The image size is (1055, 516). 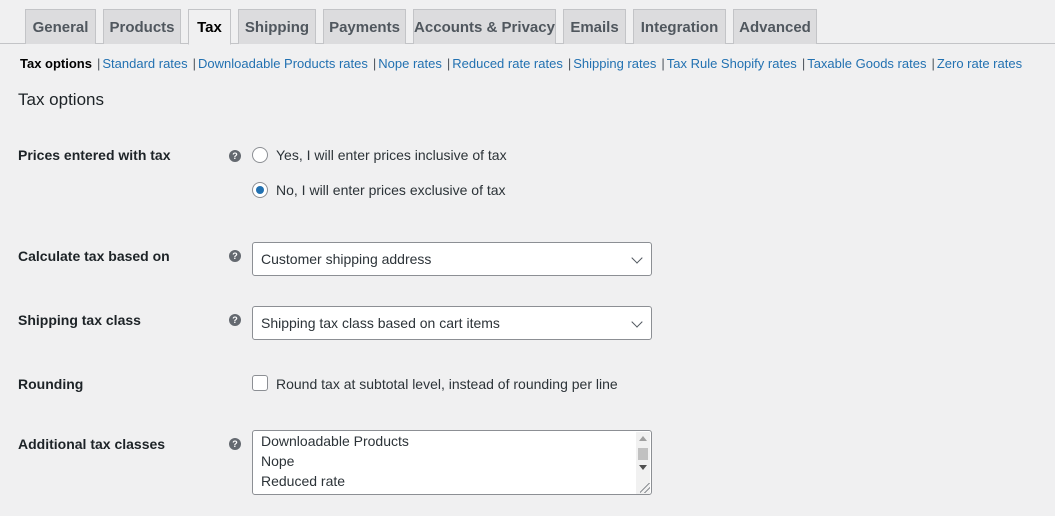 What do you see at coordinates (380, 323) in the screenshot?
I see `select-value: Shipping tax class based on cart items` at bounding box center [380, 323].